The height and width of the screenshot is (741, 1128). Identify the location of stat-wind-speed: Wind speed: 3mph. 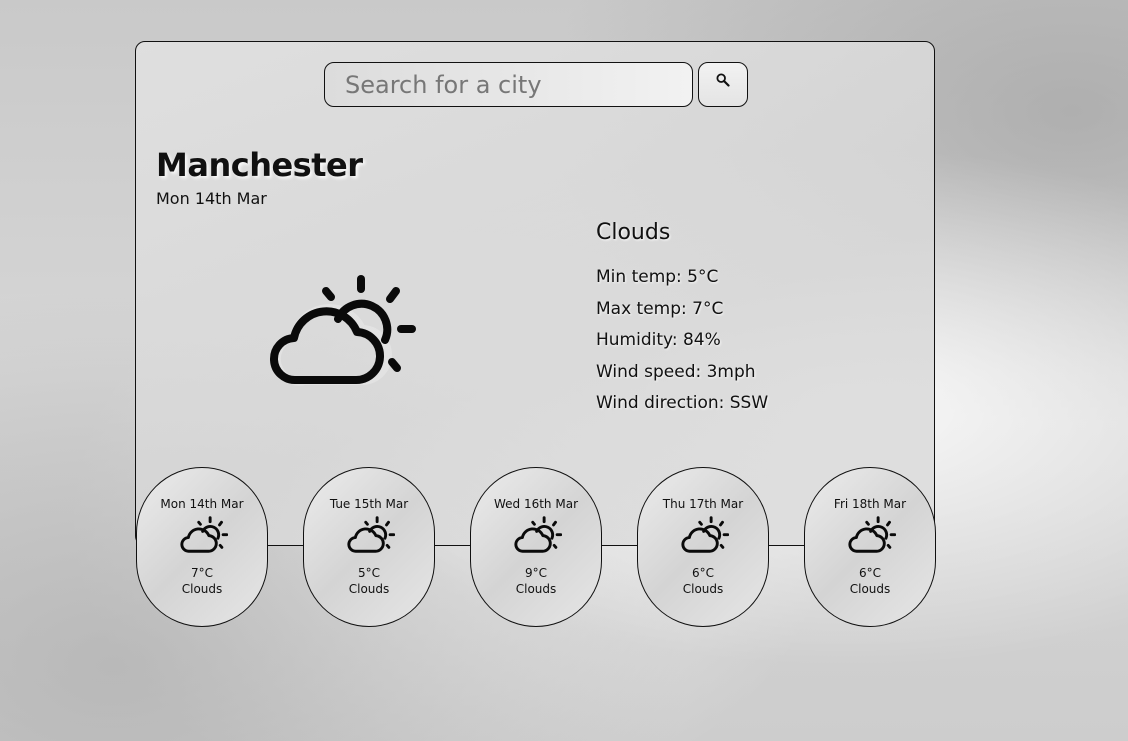
(676, 371).